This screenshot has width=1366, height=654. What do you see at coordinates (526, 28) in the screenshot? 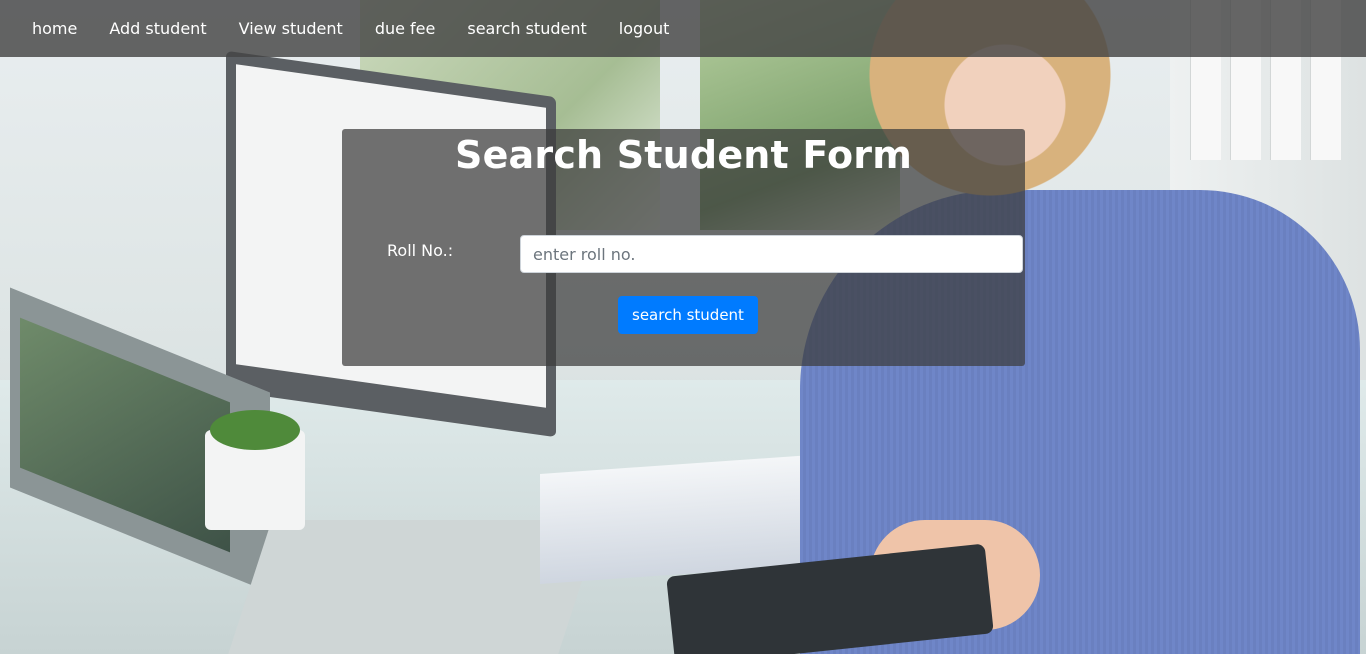
I see `nav-search-student: search student` at bounding box center [526, 28].